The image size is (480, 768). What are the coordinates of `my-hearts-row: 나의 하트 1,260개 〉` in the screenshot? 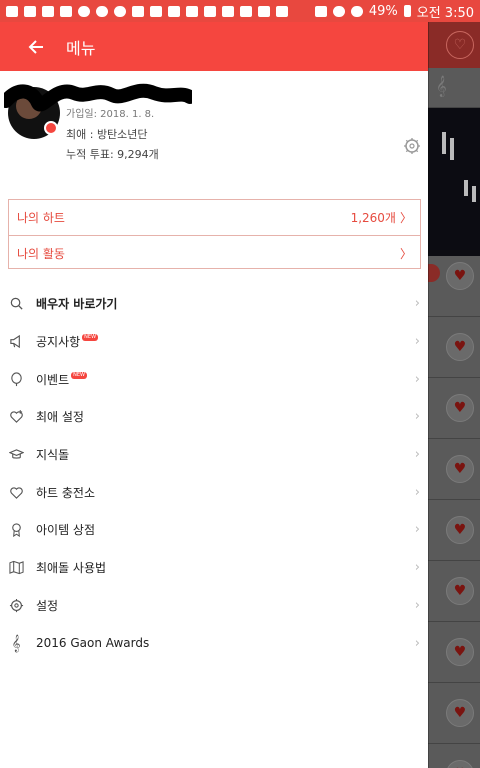 It's located at (214, 217).